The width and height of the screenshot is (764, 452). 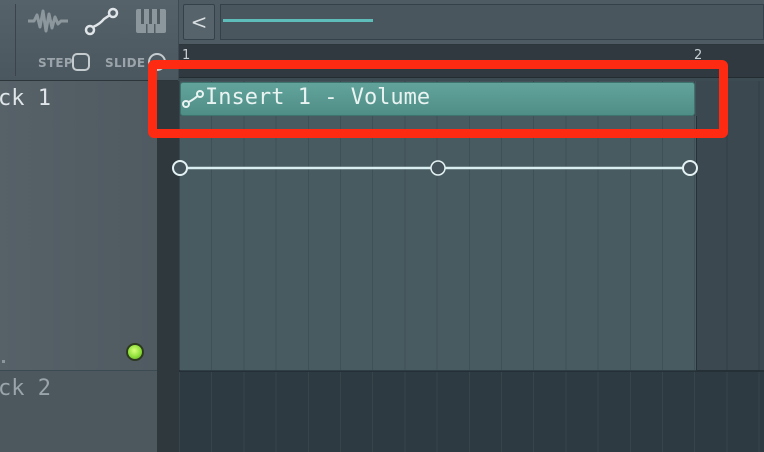 What do you see at coordinates (199, 22) in the screenshot?
I see `chevron-left-icon: <` at bounding box center [199, 22].